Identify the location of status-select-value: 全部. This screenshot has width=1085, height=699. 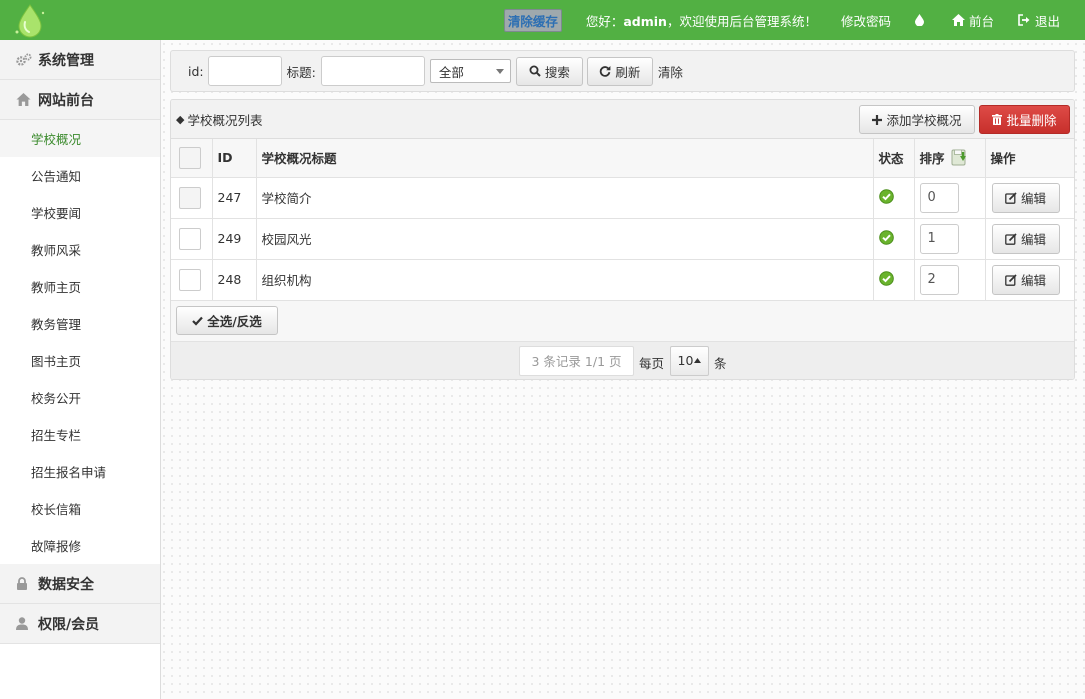
(451, 72).